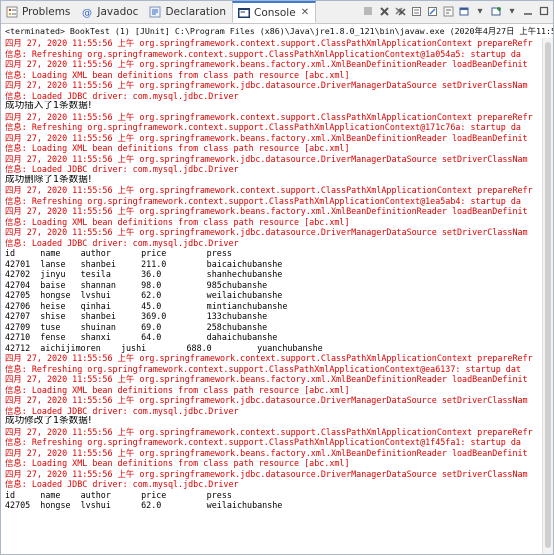 The image size is (554, 555). I want to click on console-toolbar: ▾ ▾, so click(456, 11).